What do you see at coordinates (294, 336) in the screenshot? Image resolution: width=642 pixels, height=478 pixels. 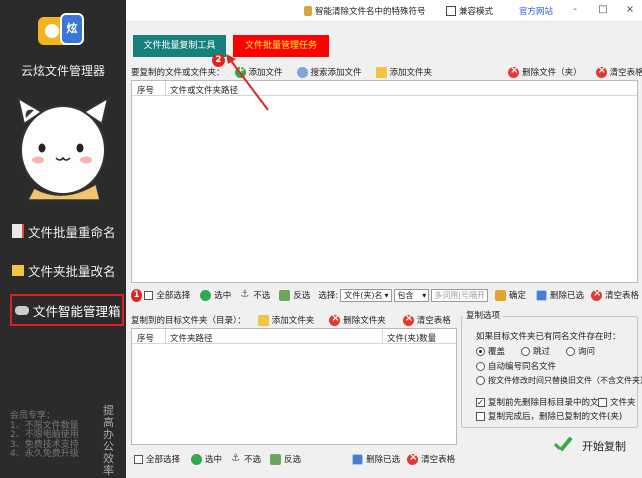 I see `target-table-header: 序号 文件夹路径 文件(夹)数量` at bounding box center [294, 336].